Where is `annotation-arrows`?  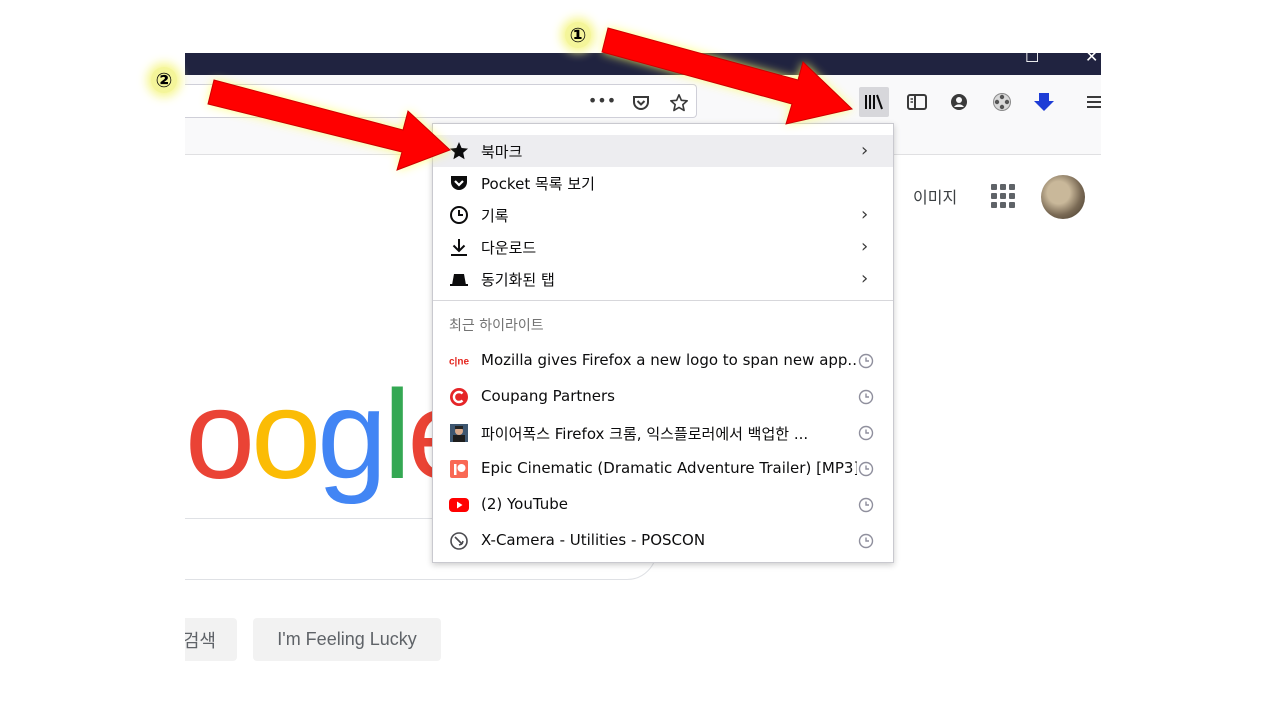
annotation-arrows is located at coordinates (530, 99).